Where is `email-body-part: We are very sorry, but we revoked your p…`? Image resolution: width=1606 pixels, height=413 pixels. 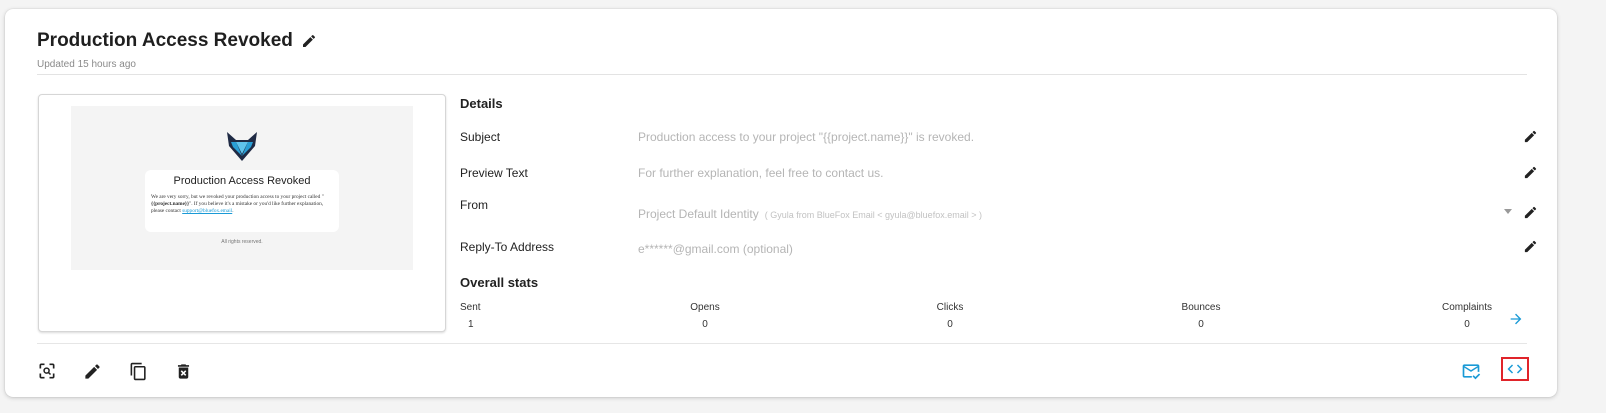
email-body-part: We are very sorry, but we revoked your p… is located at coordinates (237, 197).